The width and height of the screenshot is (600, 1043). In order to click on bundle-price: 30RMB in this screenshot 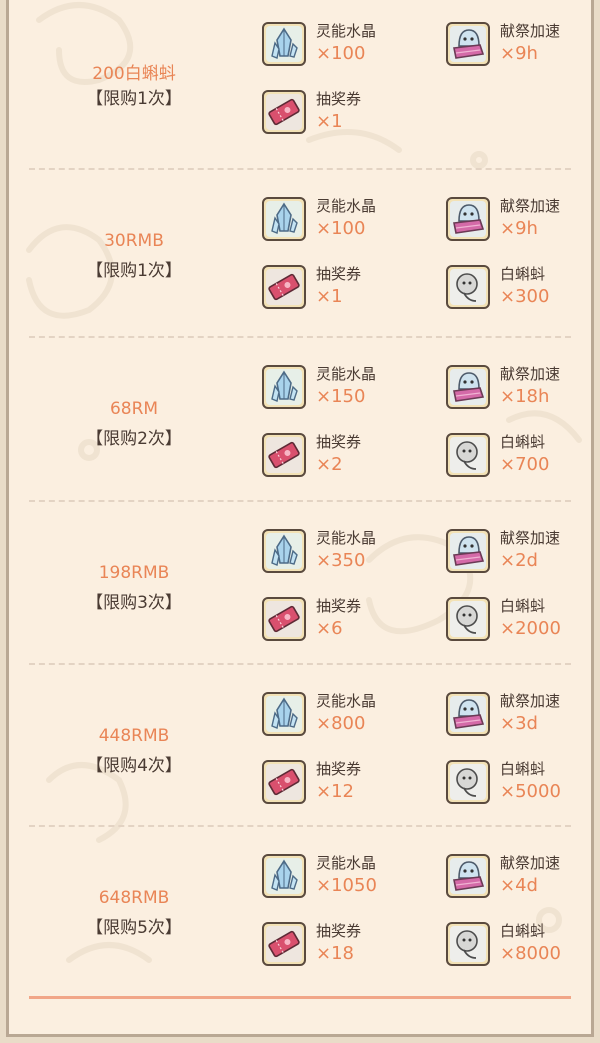, I will do `click(134, 241)`.